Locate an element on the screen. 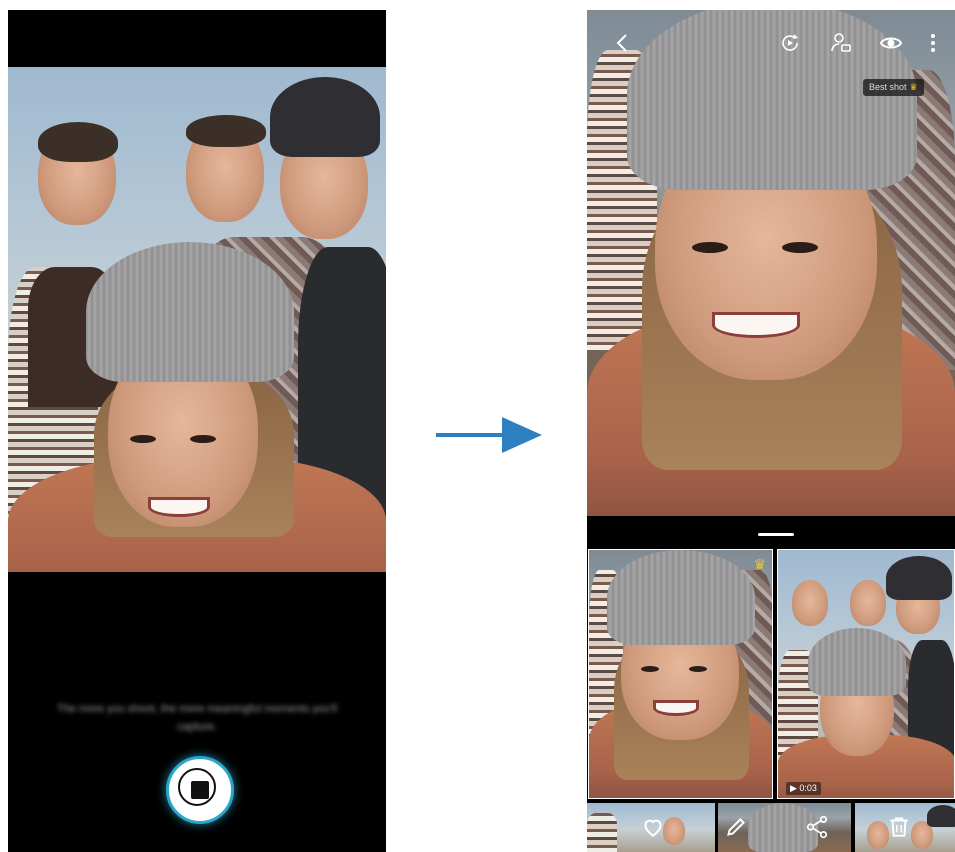 The width and height of the screenshot is (955, 852). stop-recording-button is located at coordinates (200, 790).